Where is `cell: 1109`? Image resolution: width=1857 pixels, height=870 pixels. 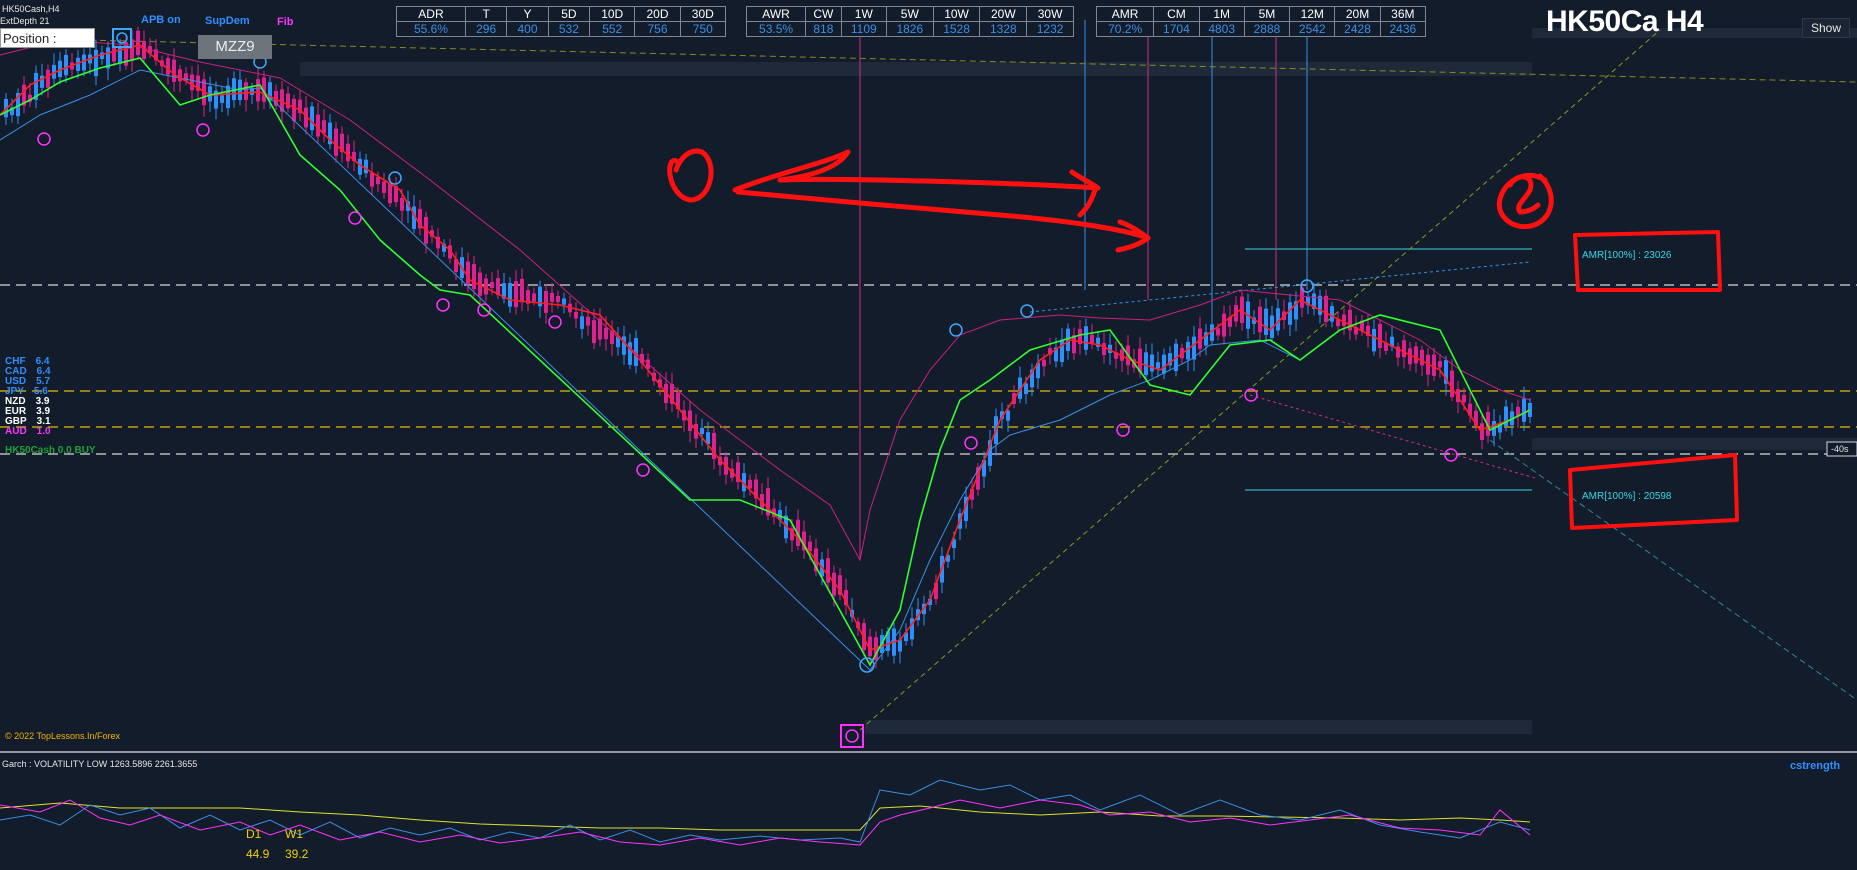
cell: 1109 is located at coordinates (863, 29).